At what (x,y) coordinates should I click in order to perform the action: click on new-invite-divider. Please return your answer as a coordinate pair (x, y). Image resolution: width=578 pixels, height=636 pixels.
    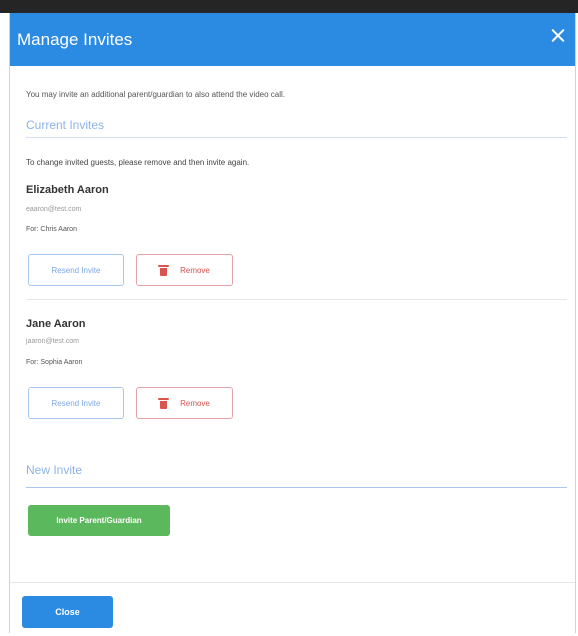
    Looking at the image, I should click on (296, 487).